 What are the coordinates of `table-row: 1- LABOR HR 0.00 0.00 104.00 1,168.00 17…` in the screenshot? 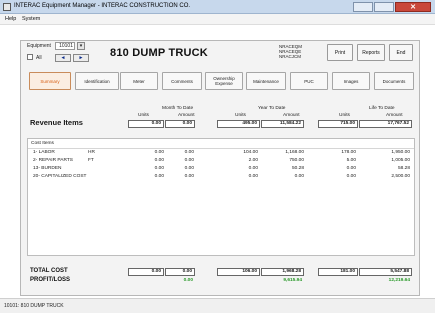 It's located at (221, 153).